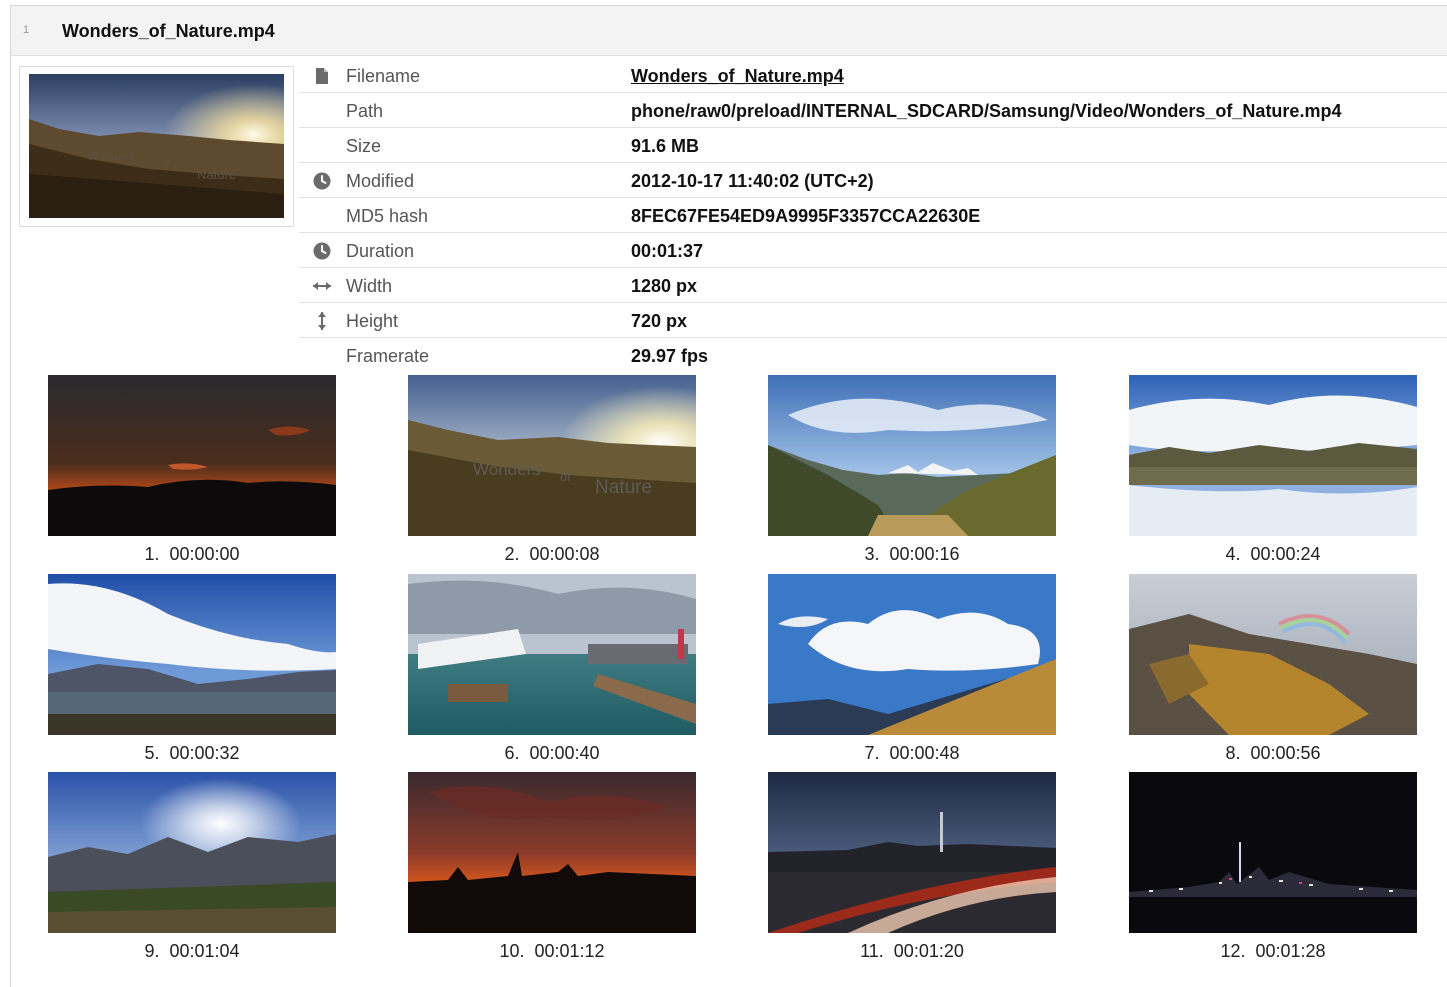 The width and height of the screenshot is (1447, 987). I want to click on row-number: 1, so click(26, 30).